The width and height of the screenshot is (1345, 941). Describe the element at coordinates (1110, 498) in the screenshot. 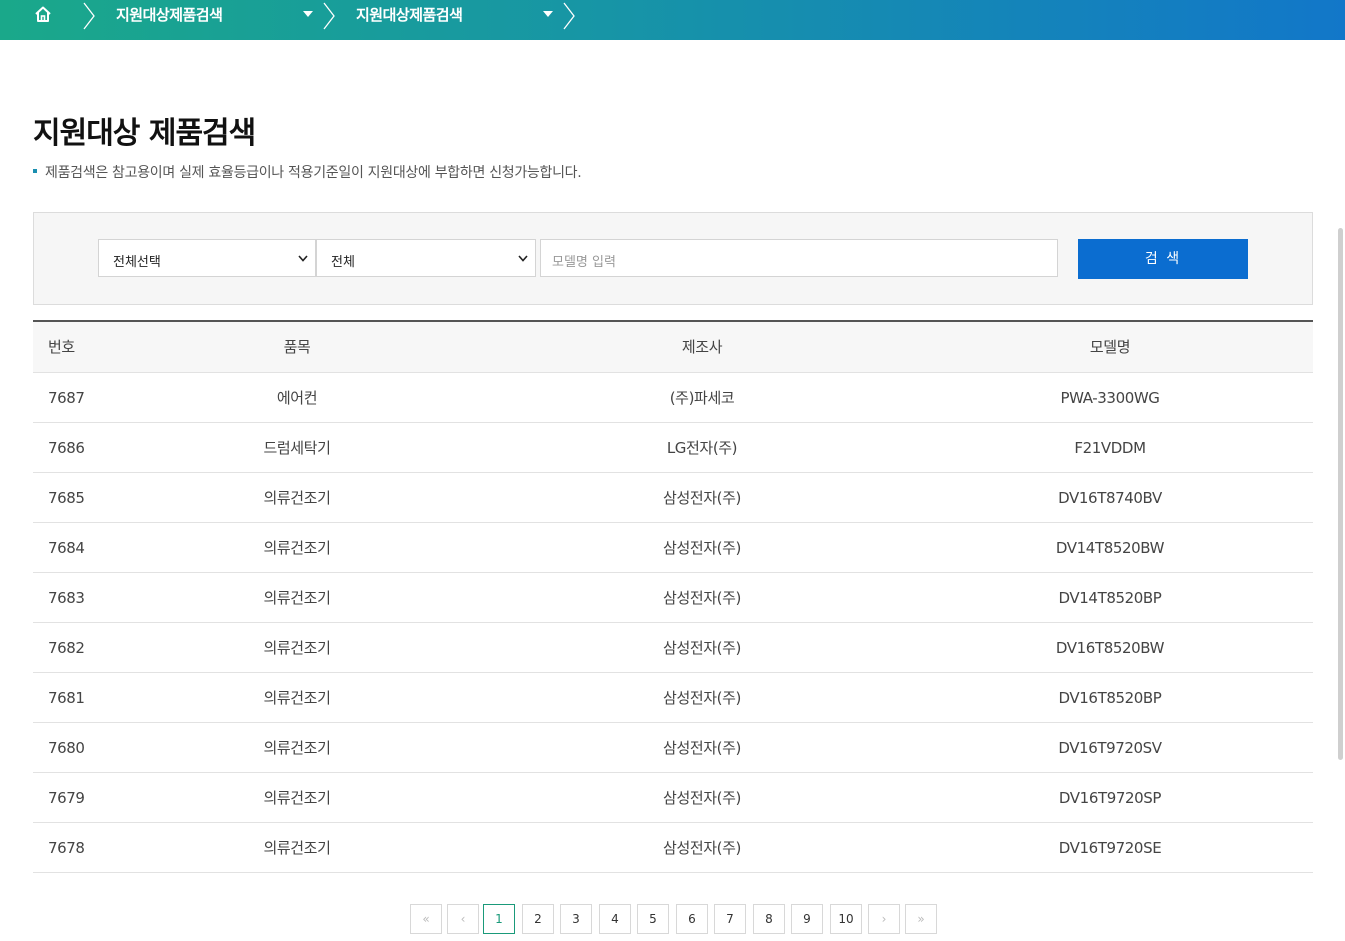

I see `cell-model: DV16T8740BV` at that location.